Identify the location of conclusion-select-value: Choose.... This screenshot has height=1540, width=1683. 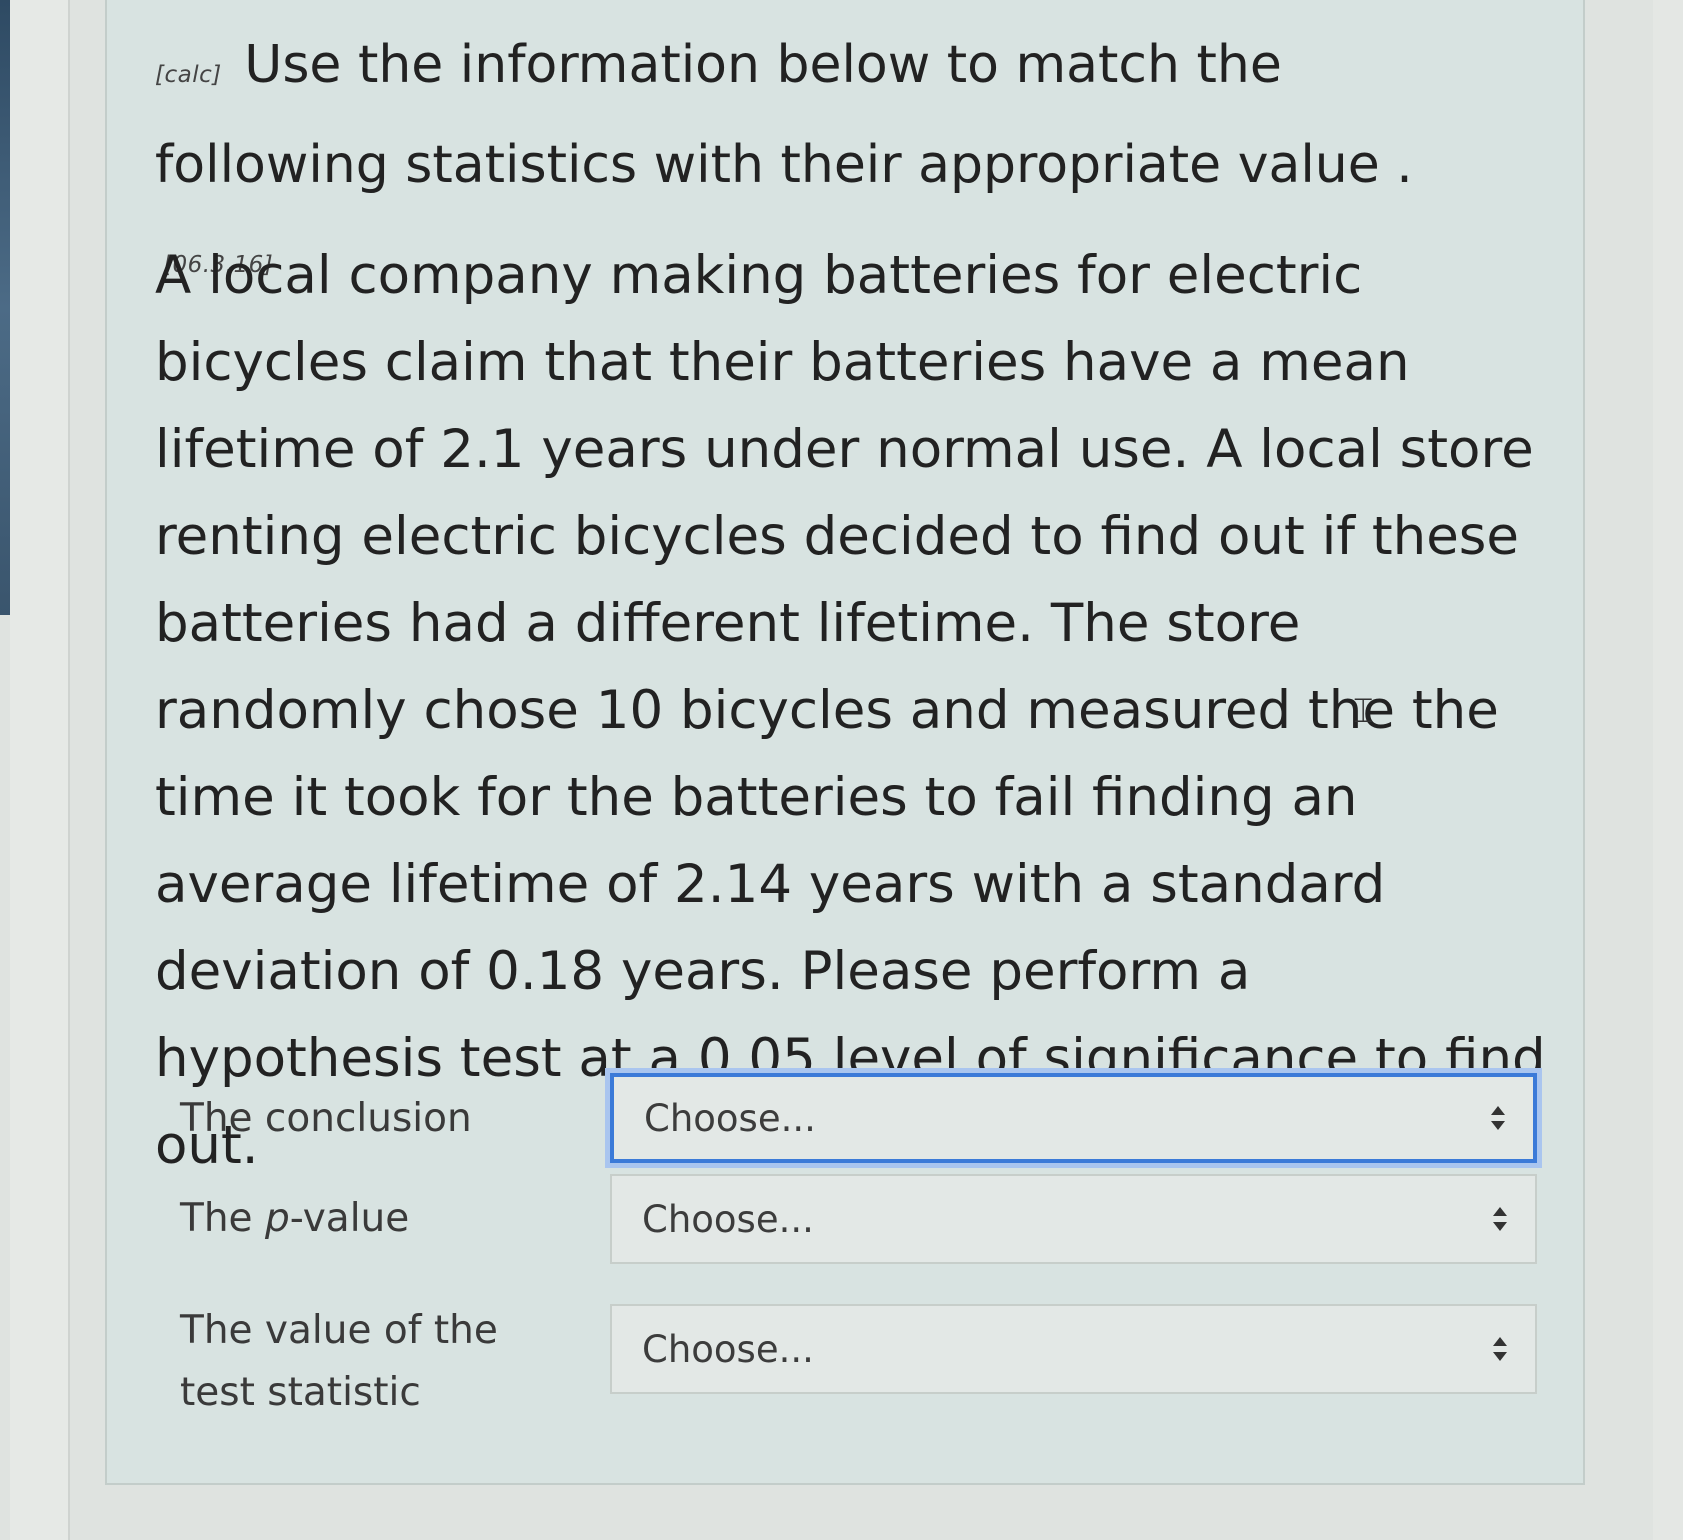
(730, 1118).